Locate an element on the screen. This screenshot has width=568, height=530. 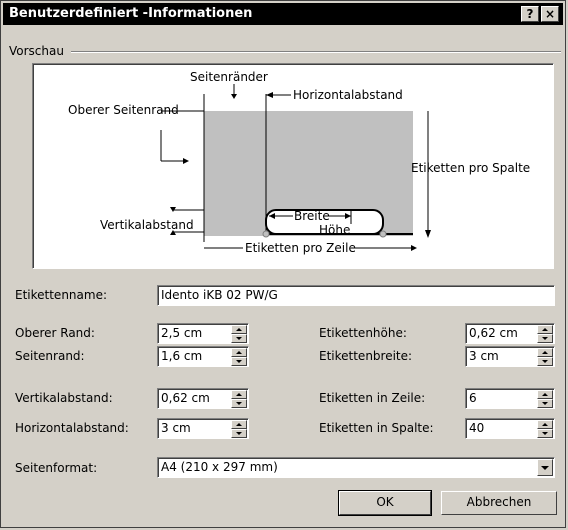
etikettenhoehe-value: 0,62 cm is located at coordinates (493, 333).